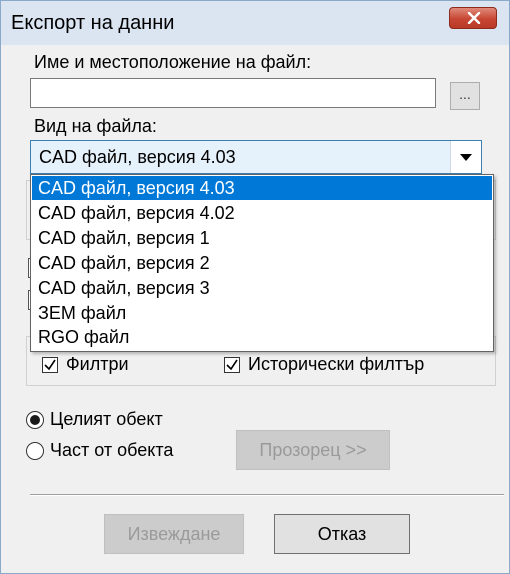  What do you see at coordinates (174, 534) in the screenshot?
I see `export-button: Извеждане` at bounding box center [174, 534].